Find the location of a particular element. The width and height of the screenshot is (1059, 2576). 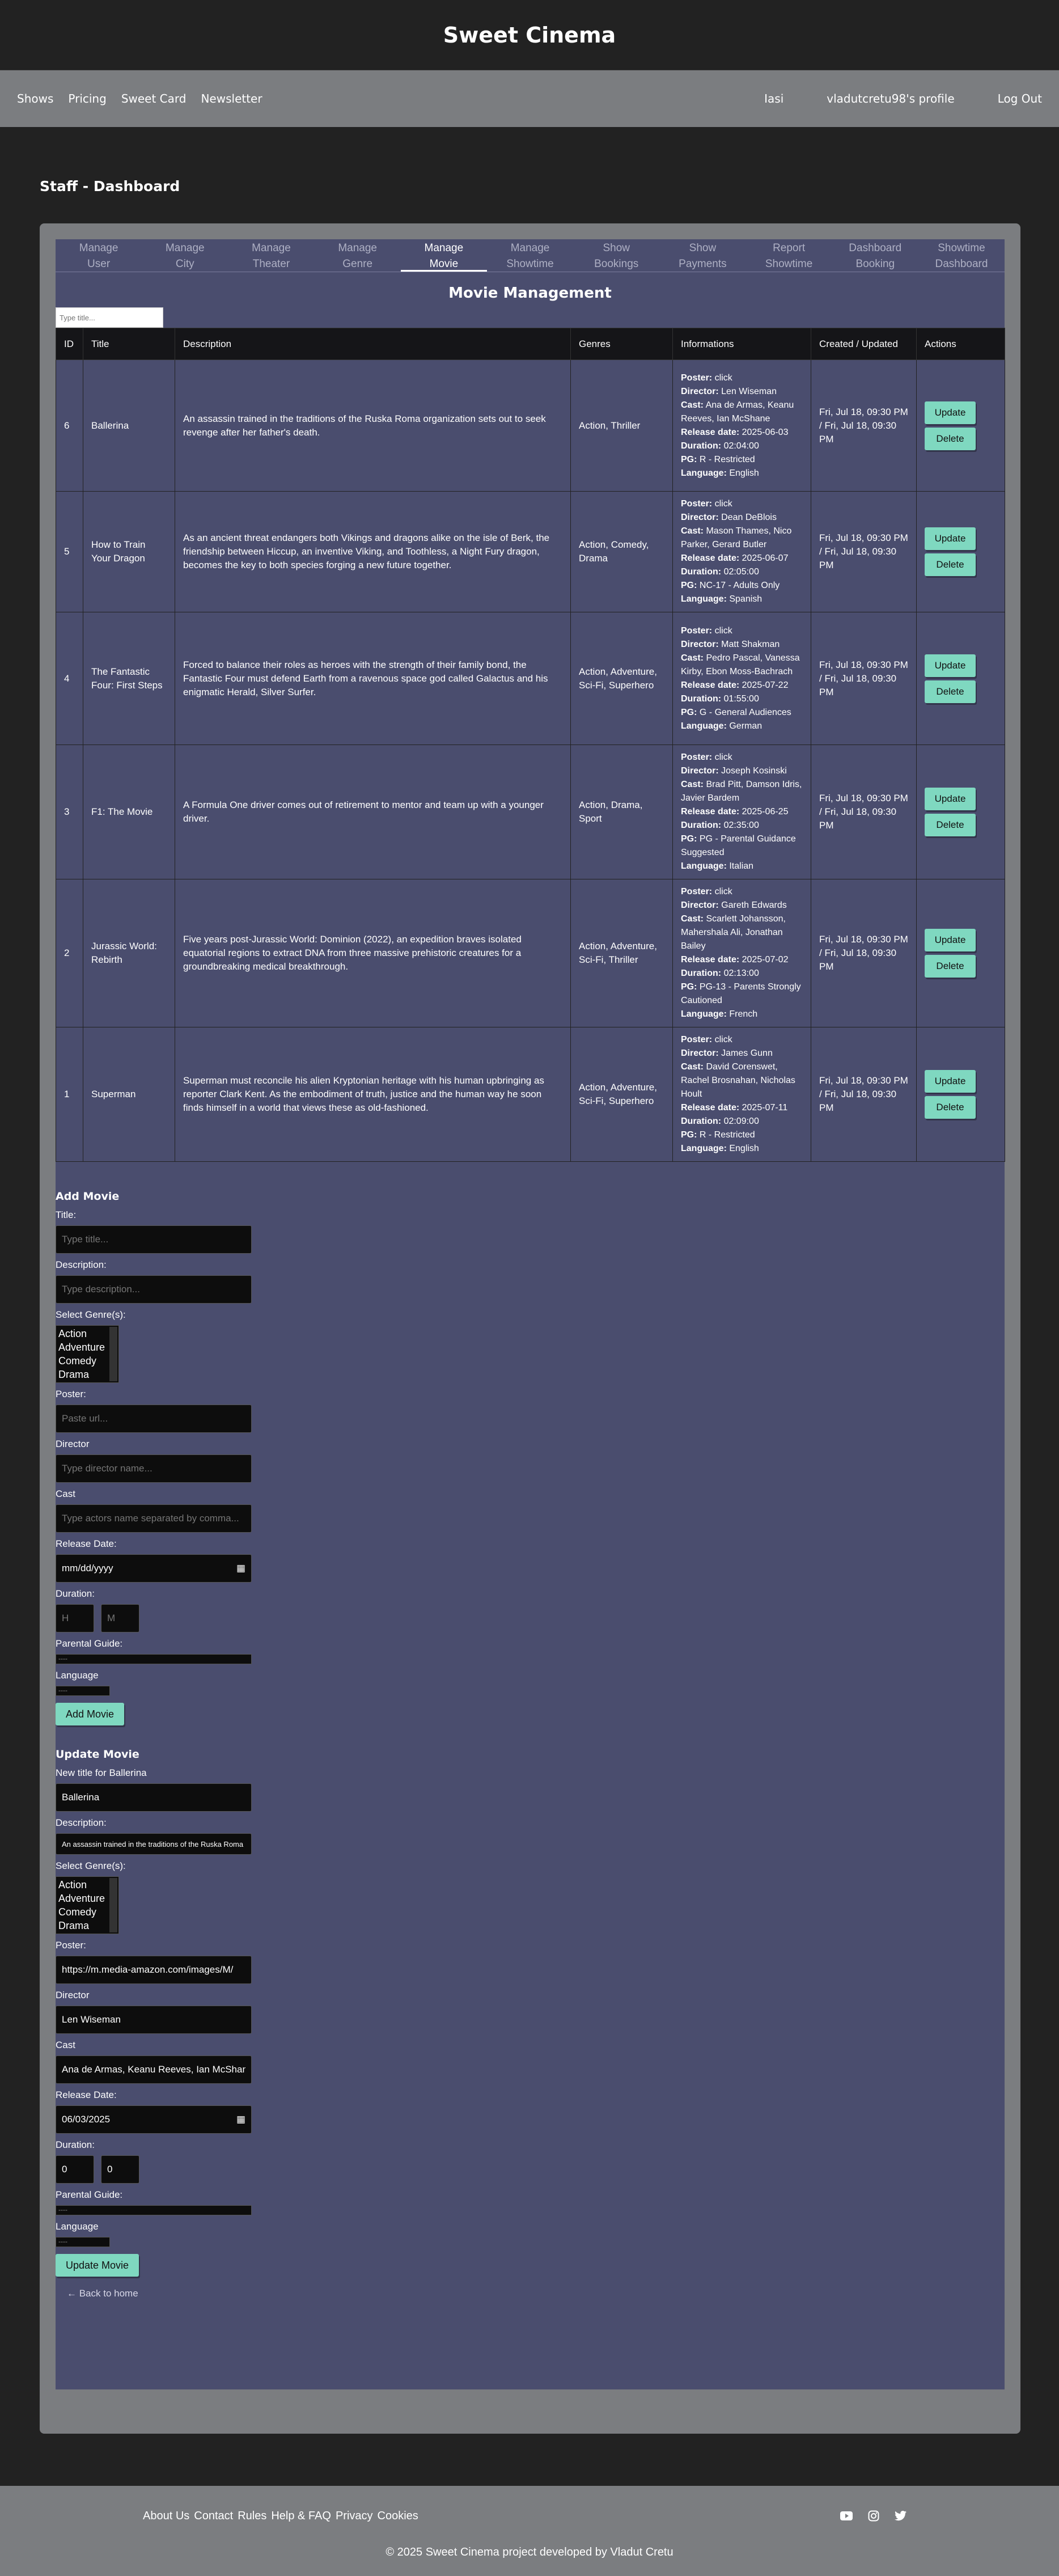

add-language-select: ---- is located at coordinates (83, 1691).